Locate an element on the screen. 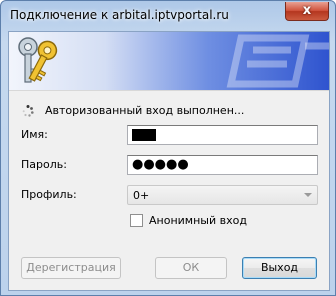  chevron-down-icon is located at coordinates (308, 195).